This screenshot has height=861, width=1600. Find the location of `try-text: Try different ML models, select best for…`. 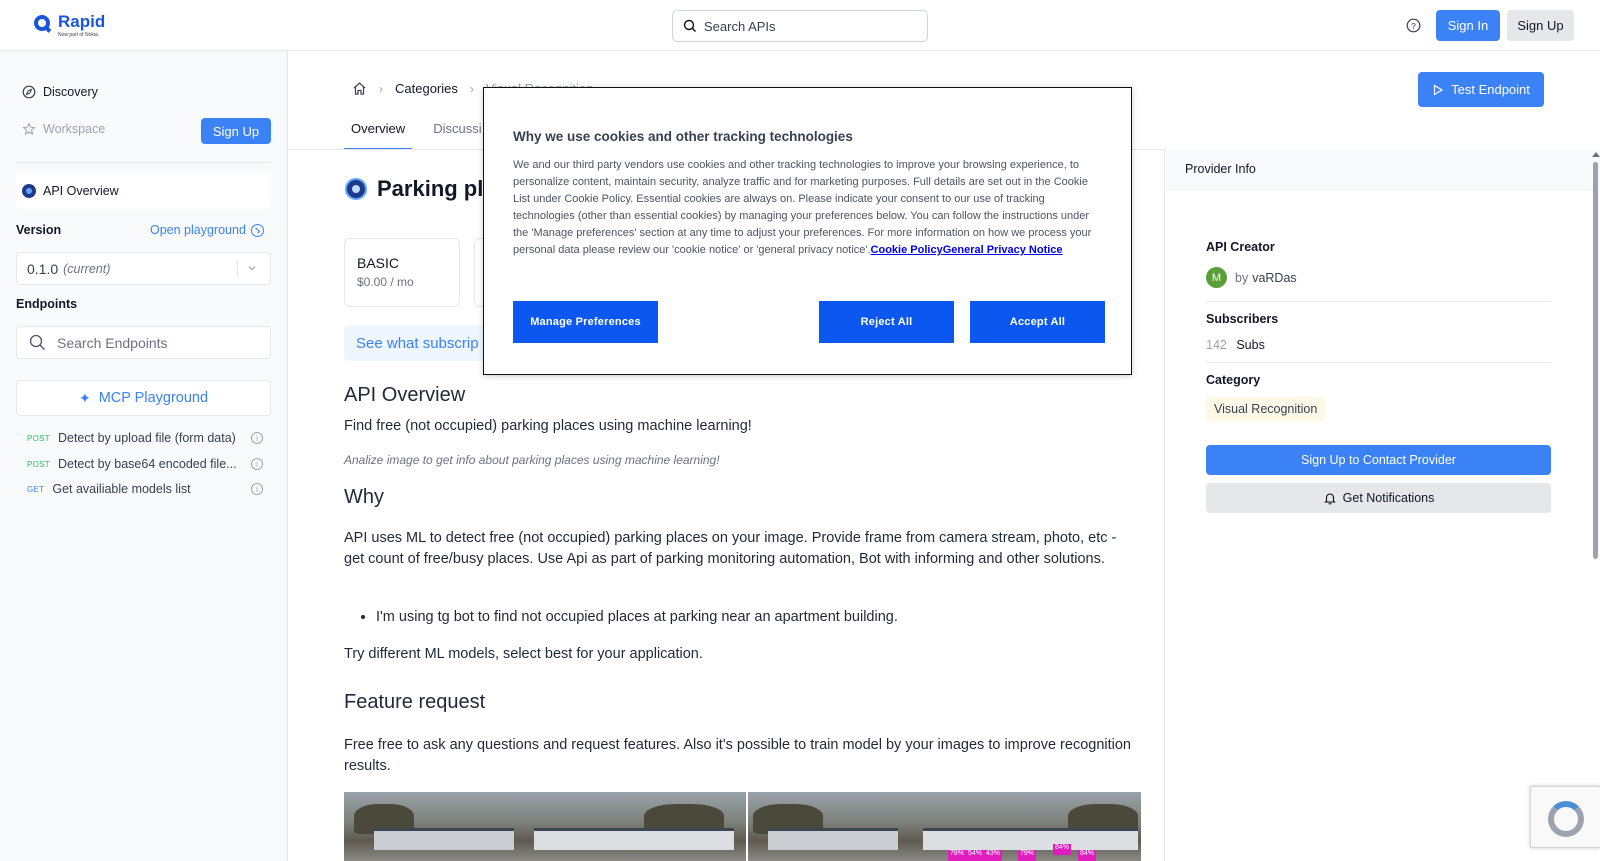

try-text: Try different ML models, select best for… is located at coordinates (523, 654).